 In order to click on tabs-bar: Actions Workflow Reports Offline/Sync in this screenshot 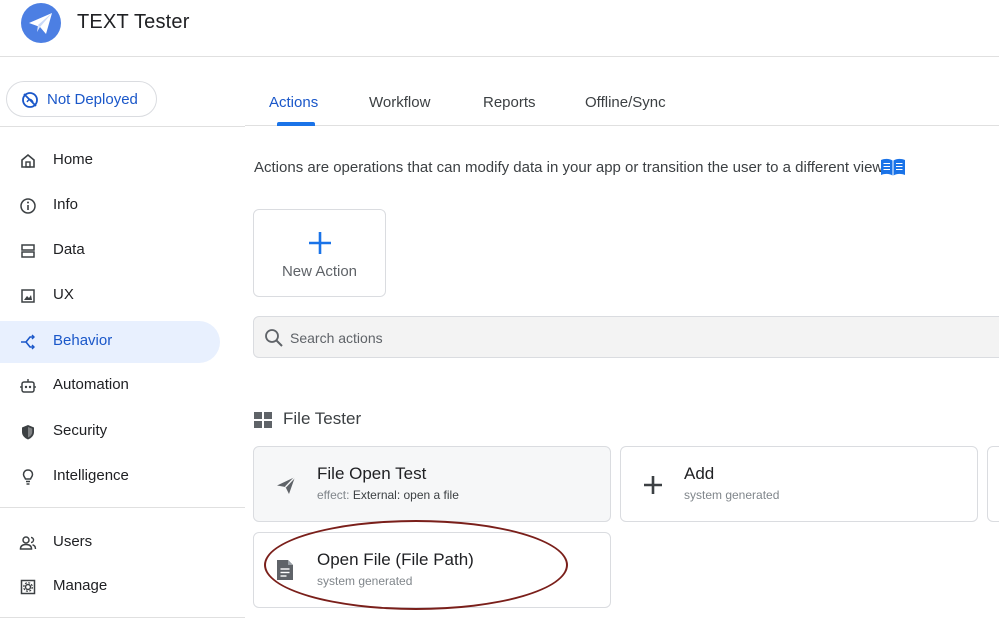, I will do `click(622, 91)`.